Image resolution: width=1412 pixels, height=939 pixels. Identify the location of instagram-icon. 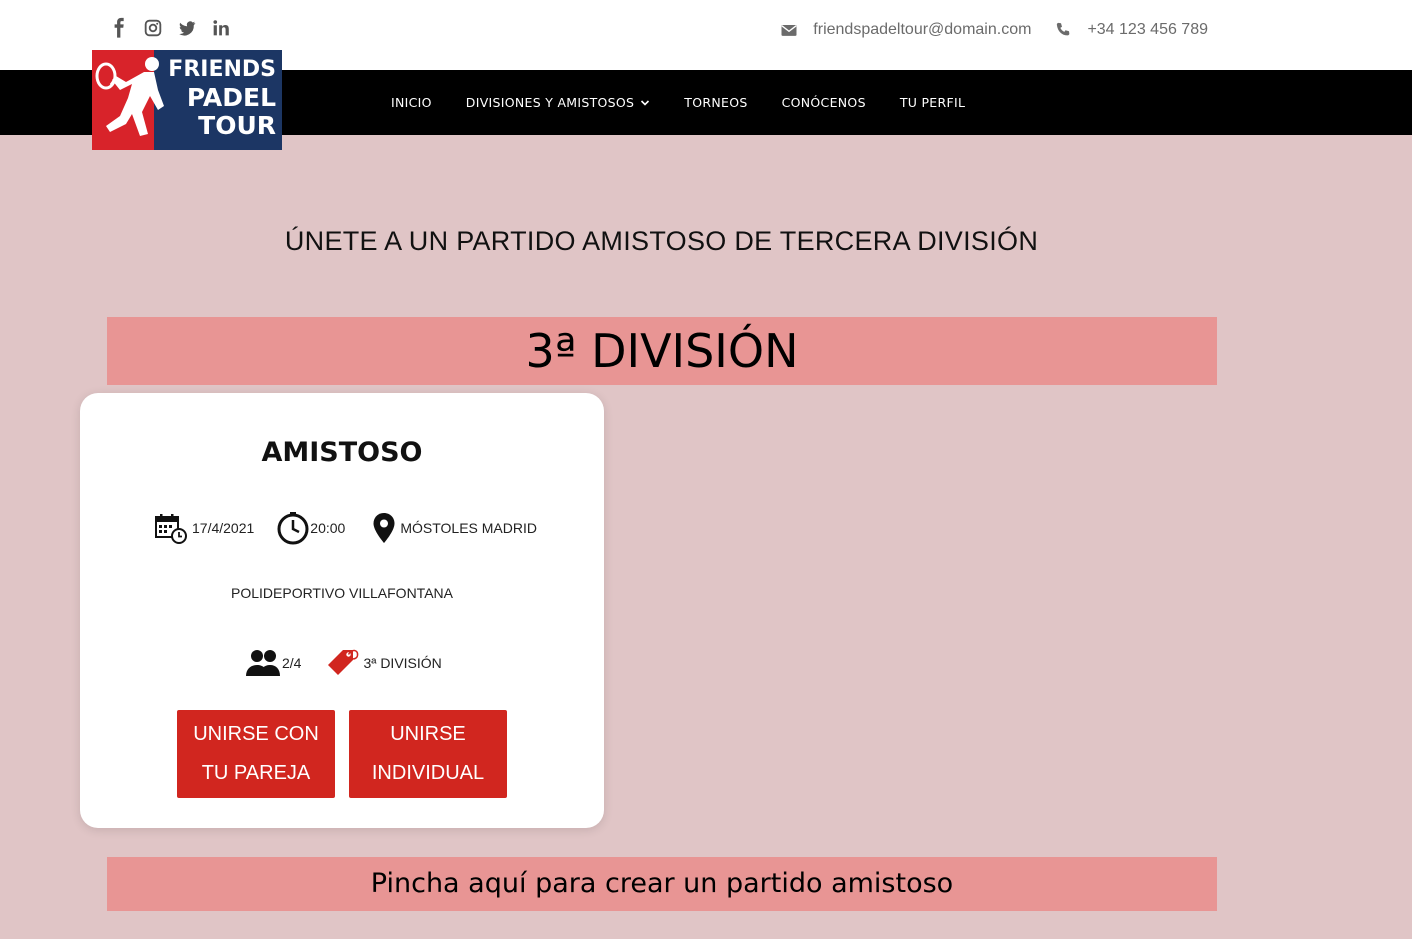
(153, 28).